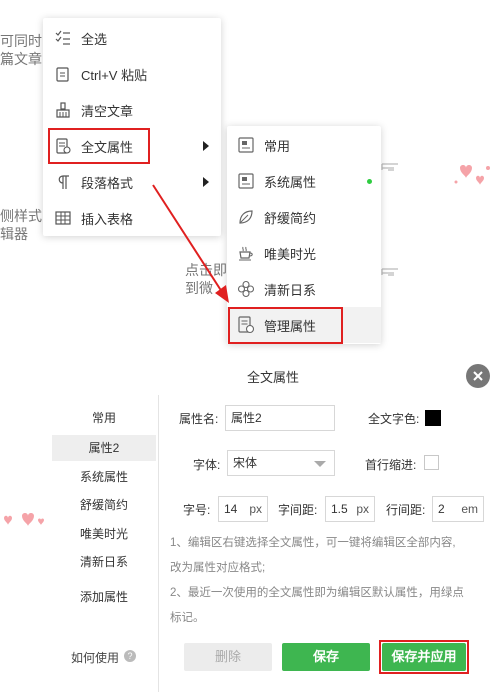  I want to click on font-label: 字体:, so click(207, 465).